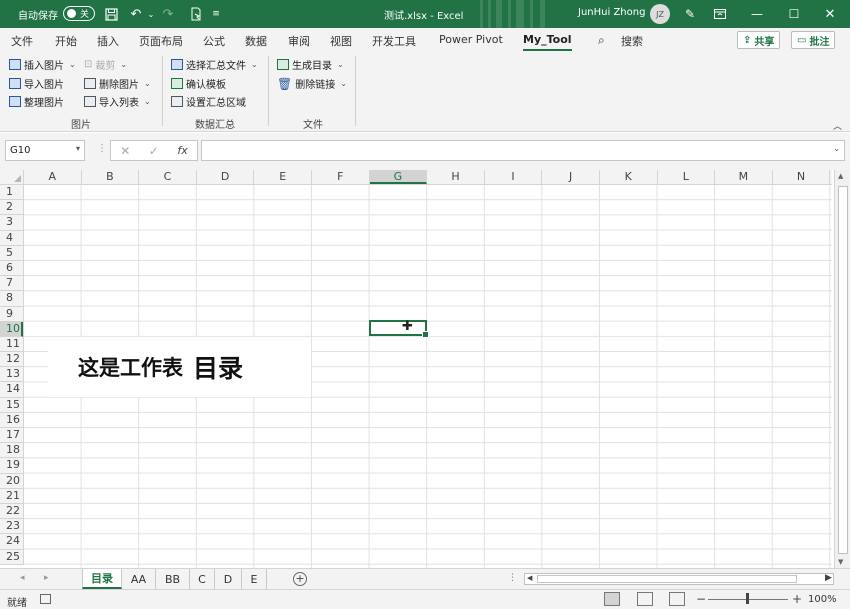 This screenshot has width=850, height=609. Describe the element at coordinates (151, 14) in the screenshot. I see `undo-dropdown-icon: ⌄` at that location.